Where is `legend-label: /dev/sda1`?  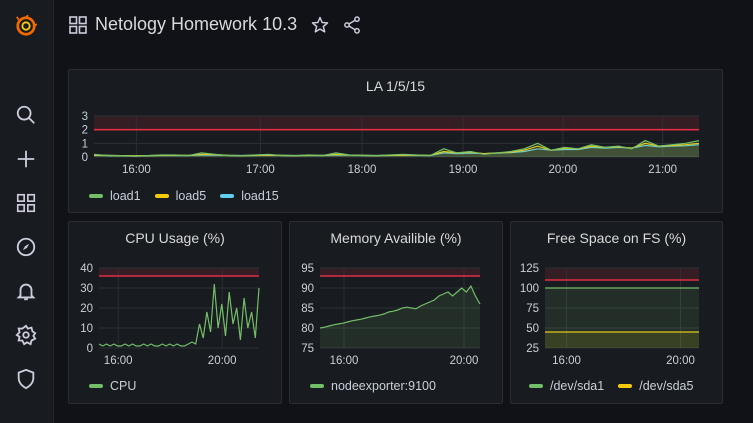 legend-label: /dev/sda1 is located at coordinates (577, 386).